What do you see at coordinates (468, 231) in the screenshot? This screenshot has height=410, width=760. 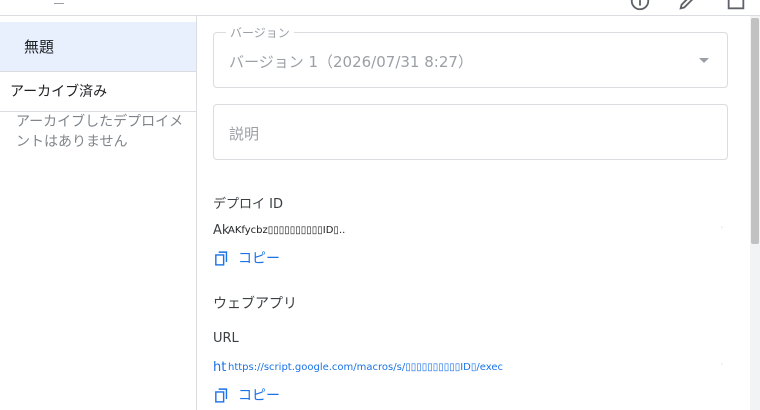 I see `deployment-id-row: Ak AKfycbz▯▯▯▯▯▯▯▯▯▯ID▯.. '` at bounding box center [468, 231].